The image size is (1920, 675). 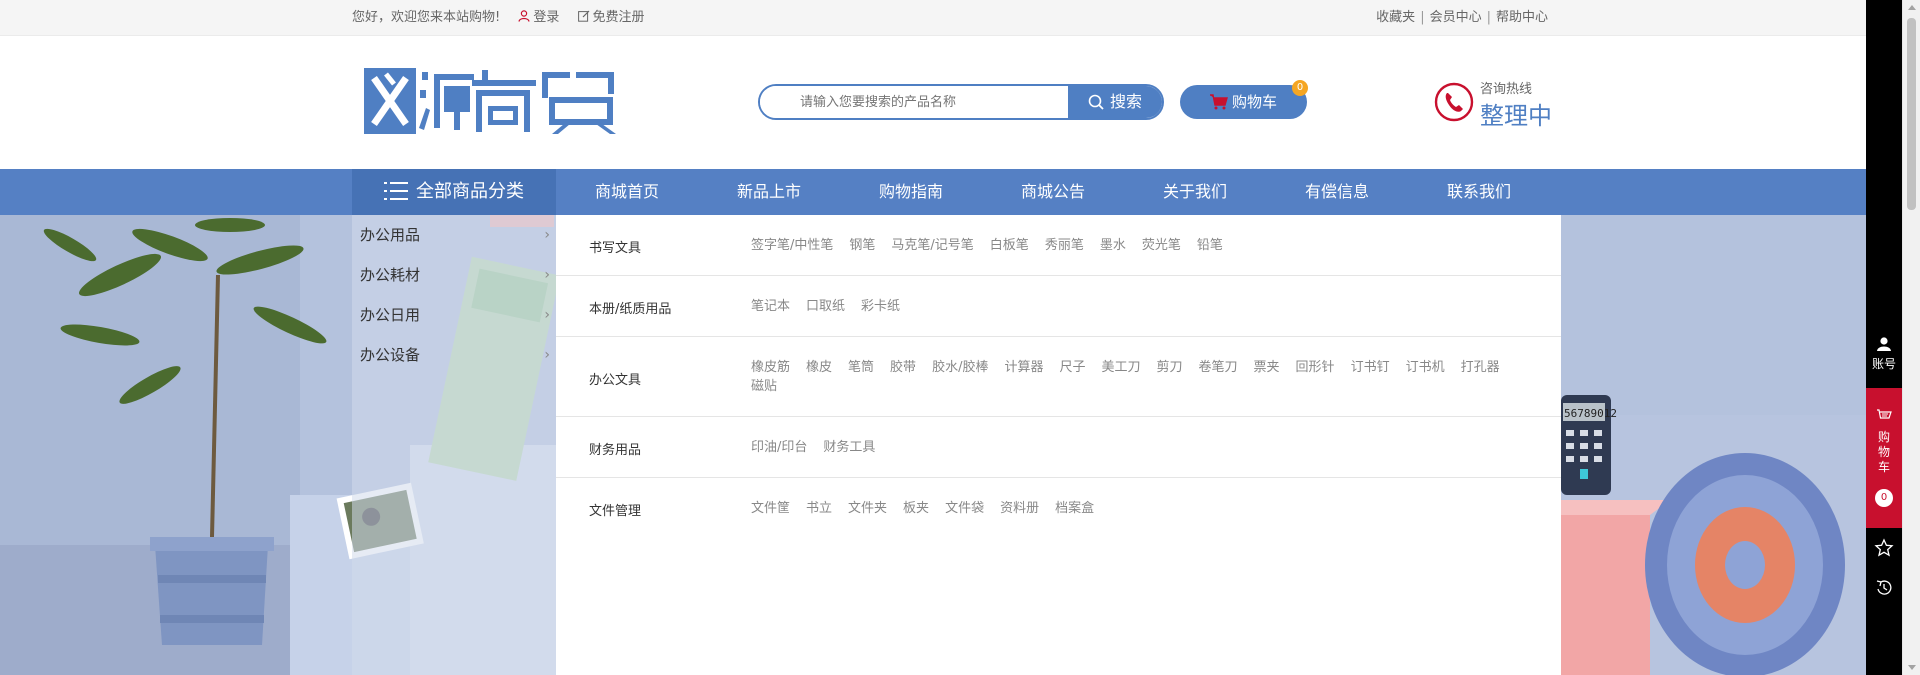 I want to click on category-row-links: 印油/印台 财务工具, so click(x=1146, y=447).